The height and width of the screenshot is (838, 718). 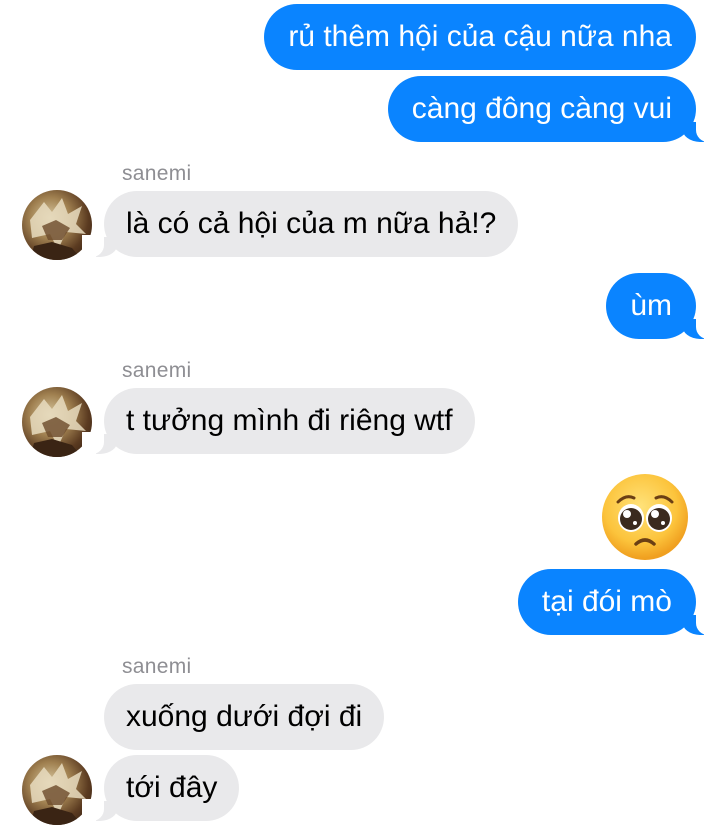 I want to click on outgoing-message-bubble: rủ thêm hội của cậu nữa nha, so click(x=480, y=37).